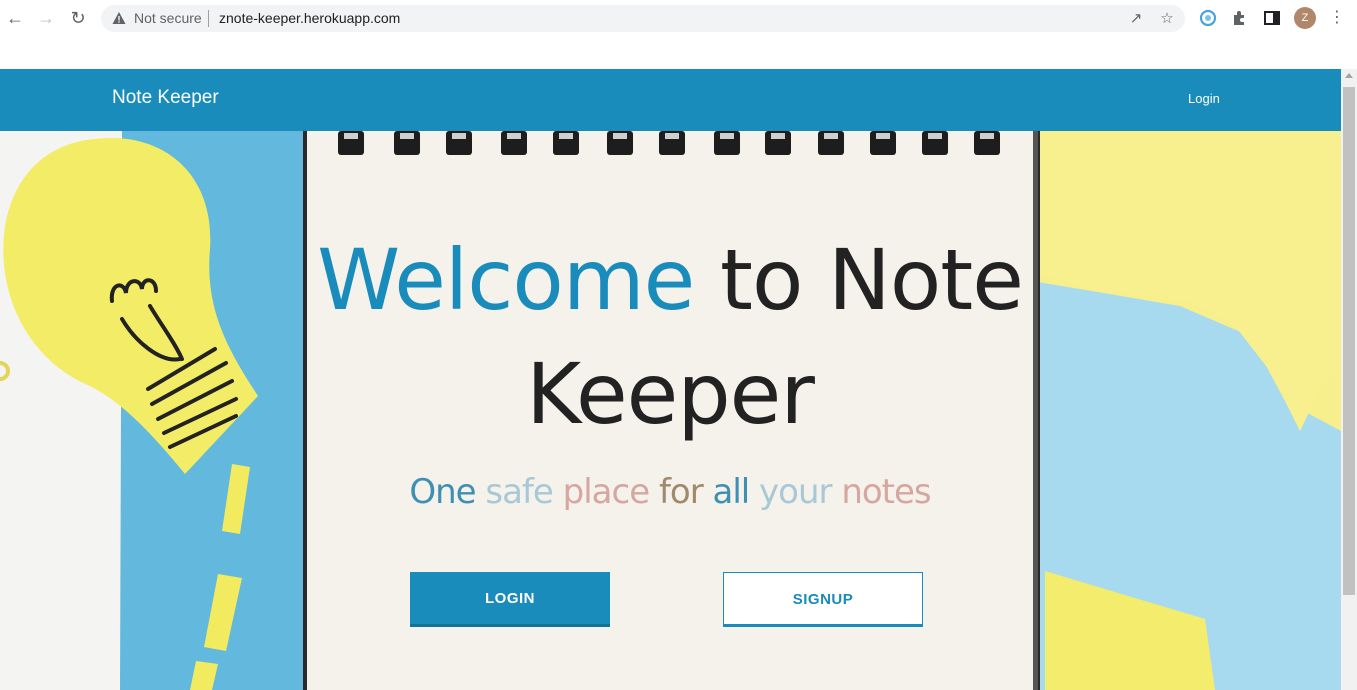 The width and height of the screenshot is (1357, 690). What do you see at coordinates (208, 18) in the screenshot?
I see `omnibox-divider` at bounding box center [208, 18].